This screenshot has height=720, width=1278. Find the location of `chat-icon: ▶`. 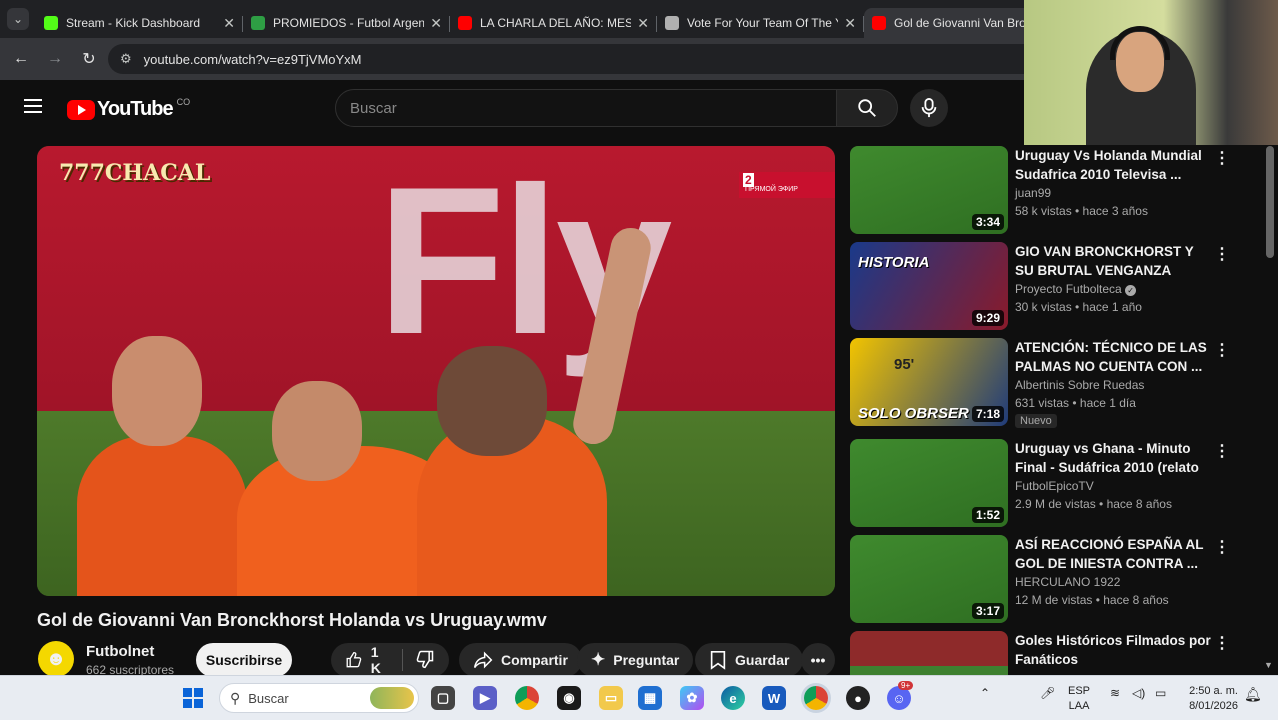

chat-icon: ▶ is located at coordinates (485, 698).